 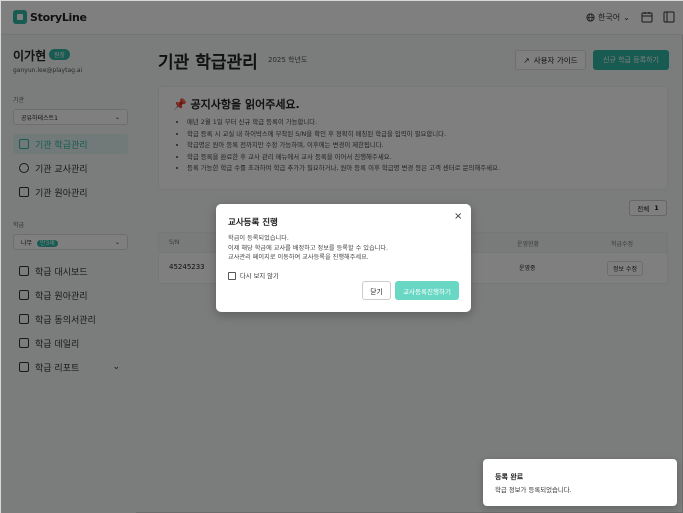 I want to click on dont-show-again-row: 다시 보지 않기, so click(x=253, y=275).